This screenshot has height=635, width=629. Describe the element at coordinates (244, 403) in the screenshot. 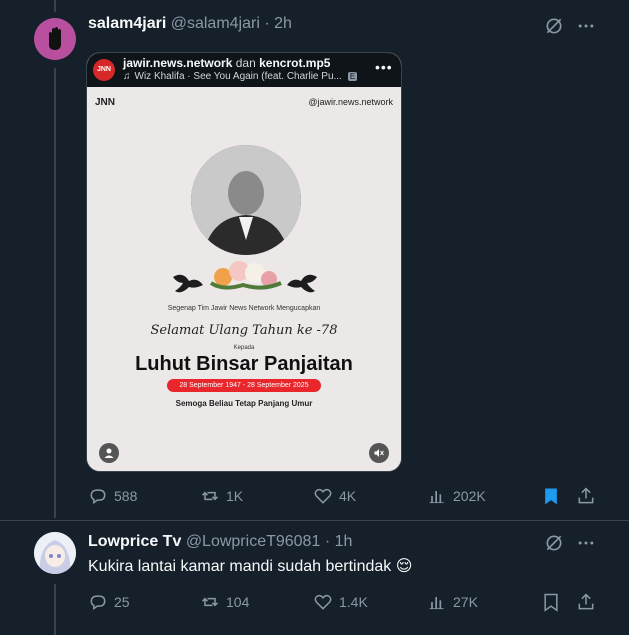

I see `poster-wish: Semoga Beliau Tetap Panjang Umur` at that location.